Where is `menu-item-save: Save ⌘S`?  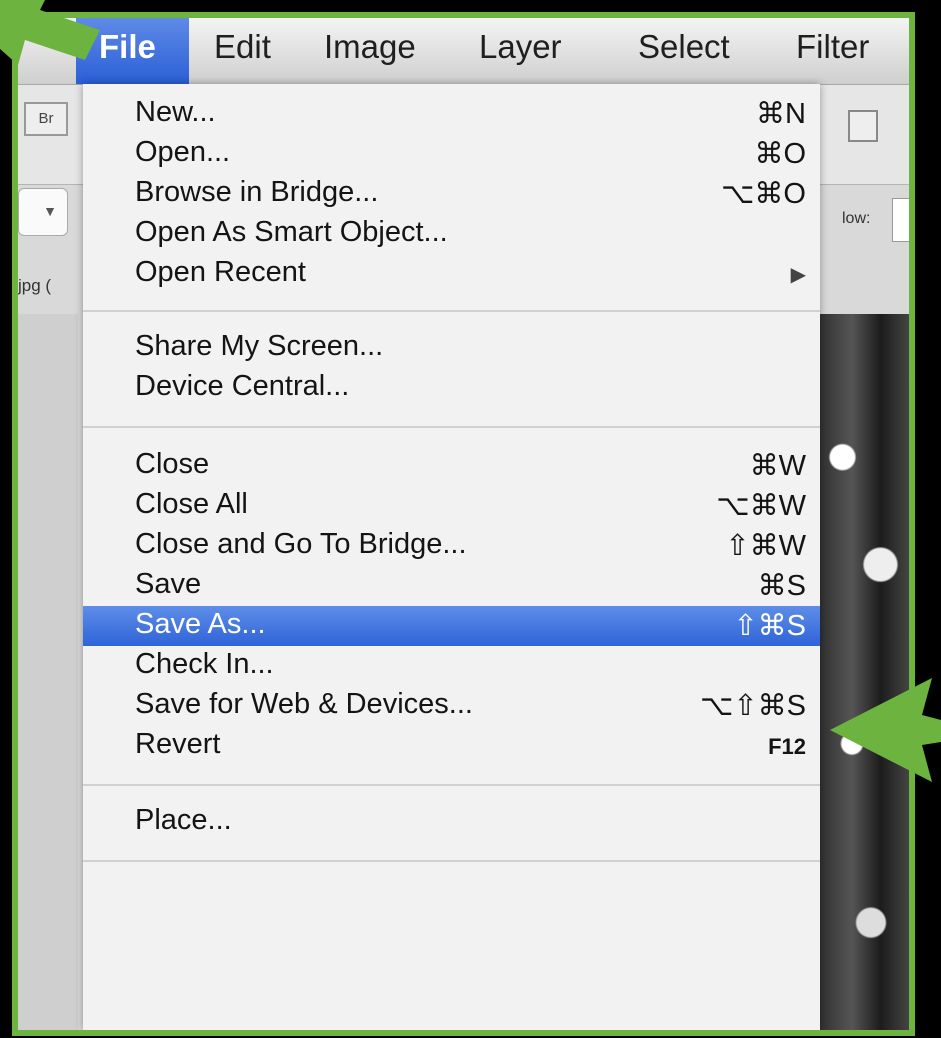 menu-item-save: Save ⌘S is located at coordinates (451, 586).